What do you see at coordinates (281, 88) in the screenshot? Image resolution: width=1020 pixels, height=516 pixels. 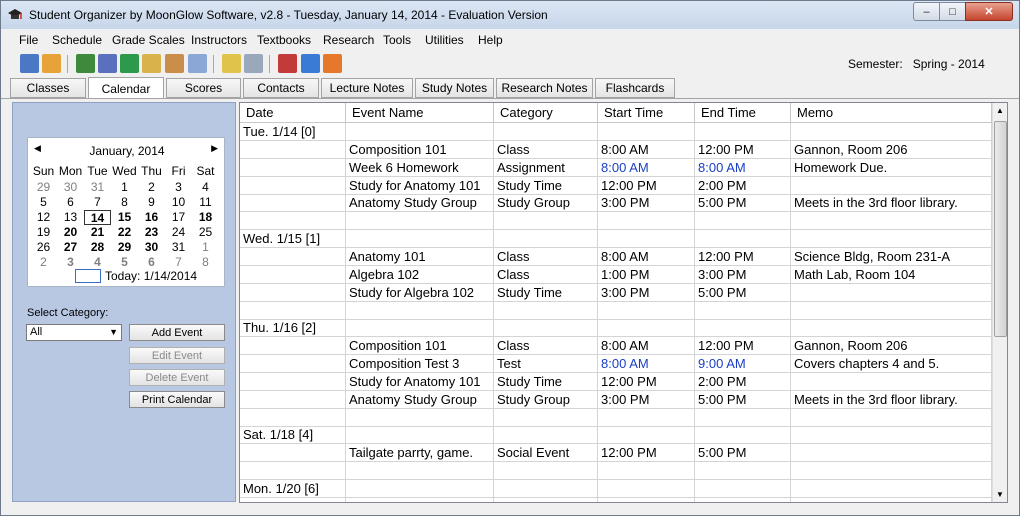 I see `tab-contacts: Contacts` at bounding box center [281, 88].